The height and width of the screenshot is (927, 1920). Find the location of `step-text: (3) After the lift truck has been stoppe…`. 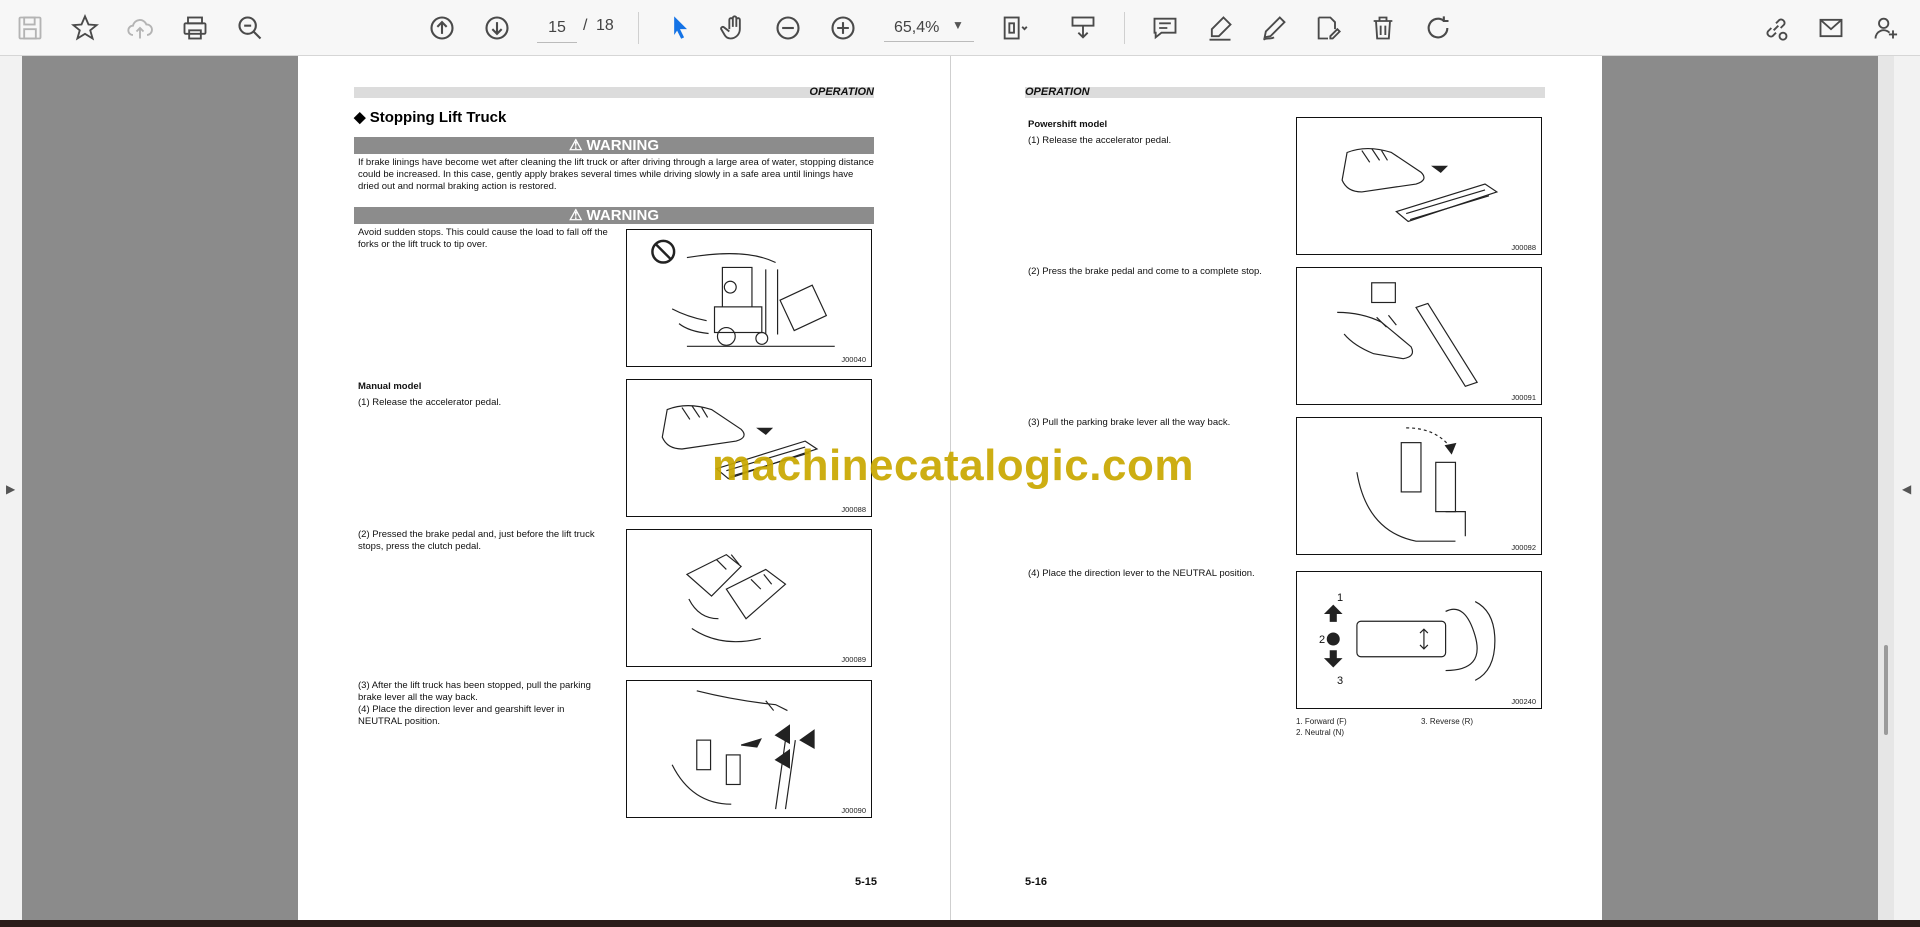

step-text: (3) After the lift truck has been stoppe… is located at coordinates (474, 691).